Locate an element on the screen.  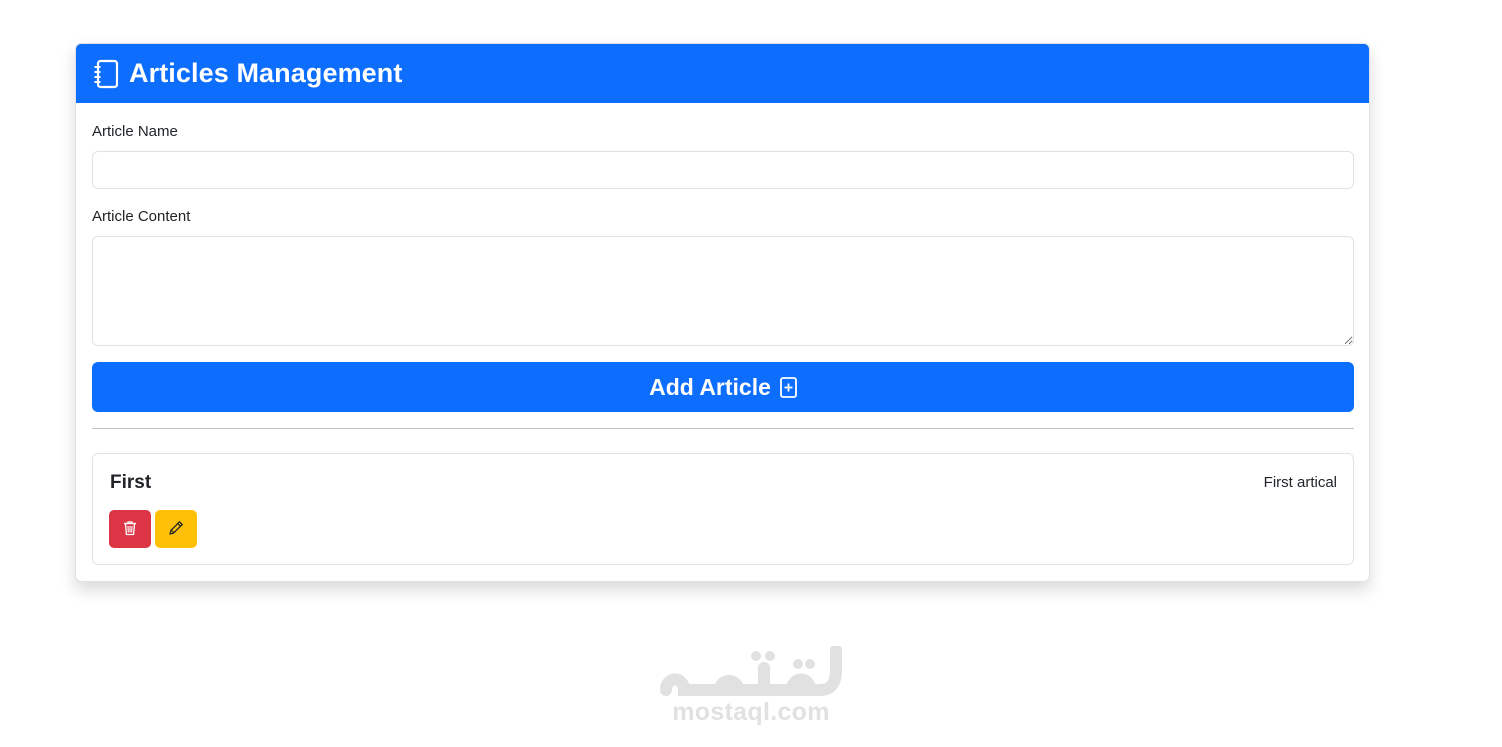
divider is located at coordinates (723, 428).